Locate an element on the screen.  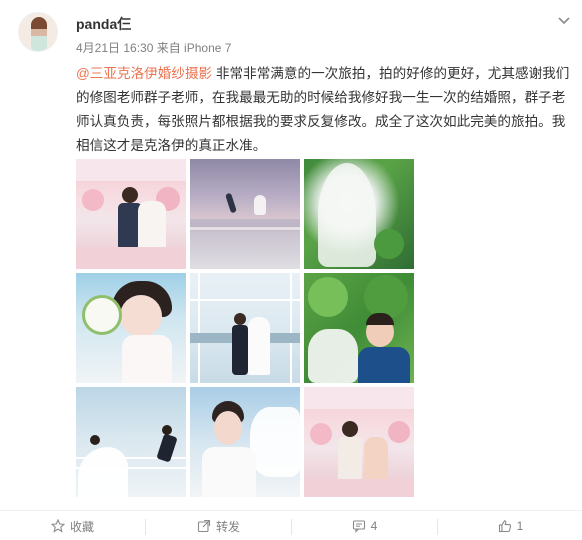
forward-button: 转发 is located at coordinates (218, 525).